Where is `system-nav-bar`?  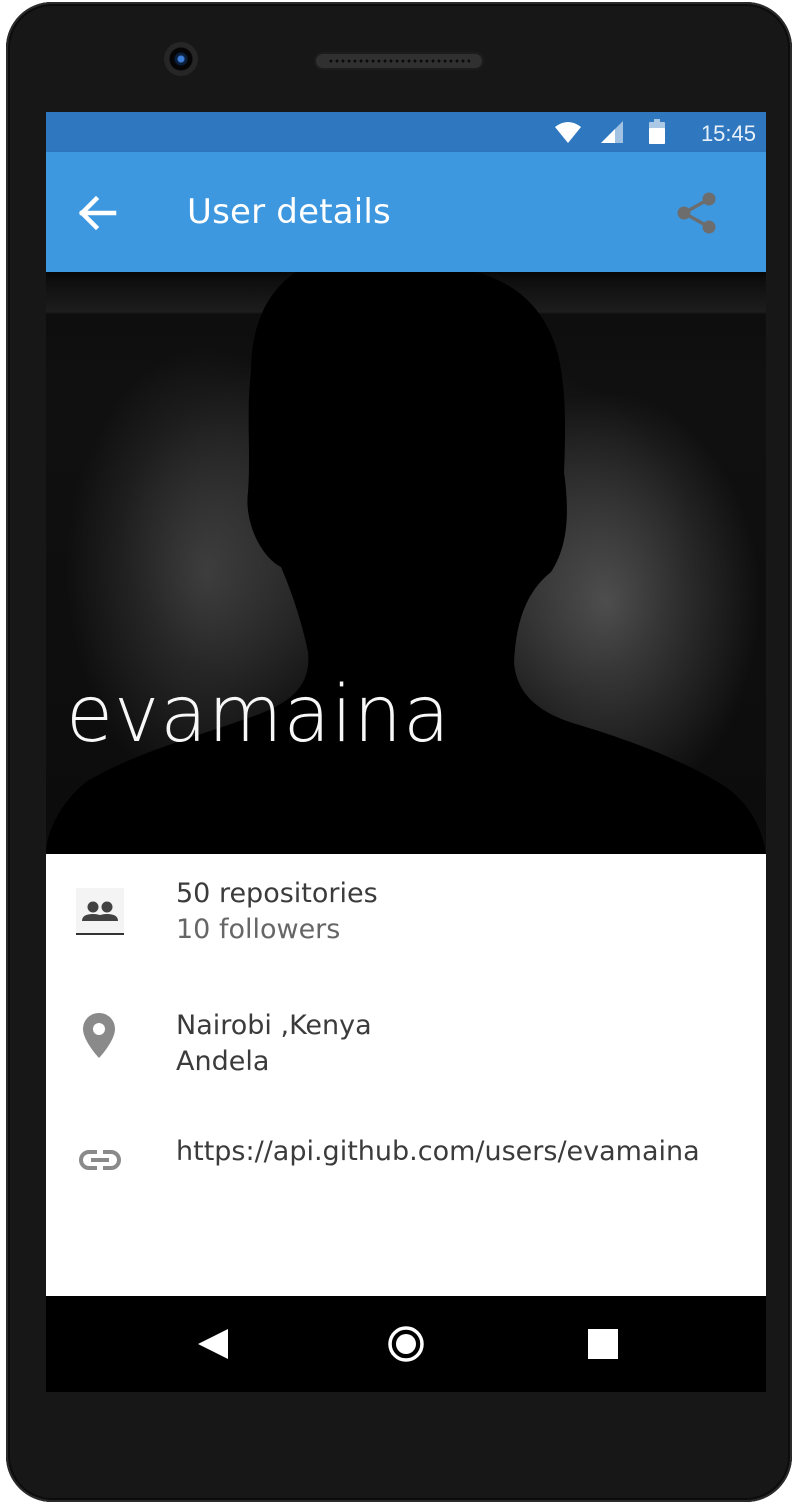 system-nav-bar is located at coordinates (406, 1344).